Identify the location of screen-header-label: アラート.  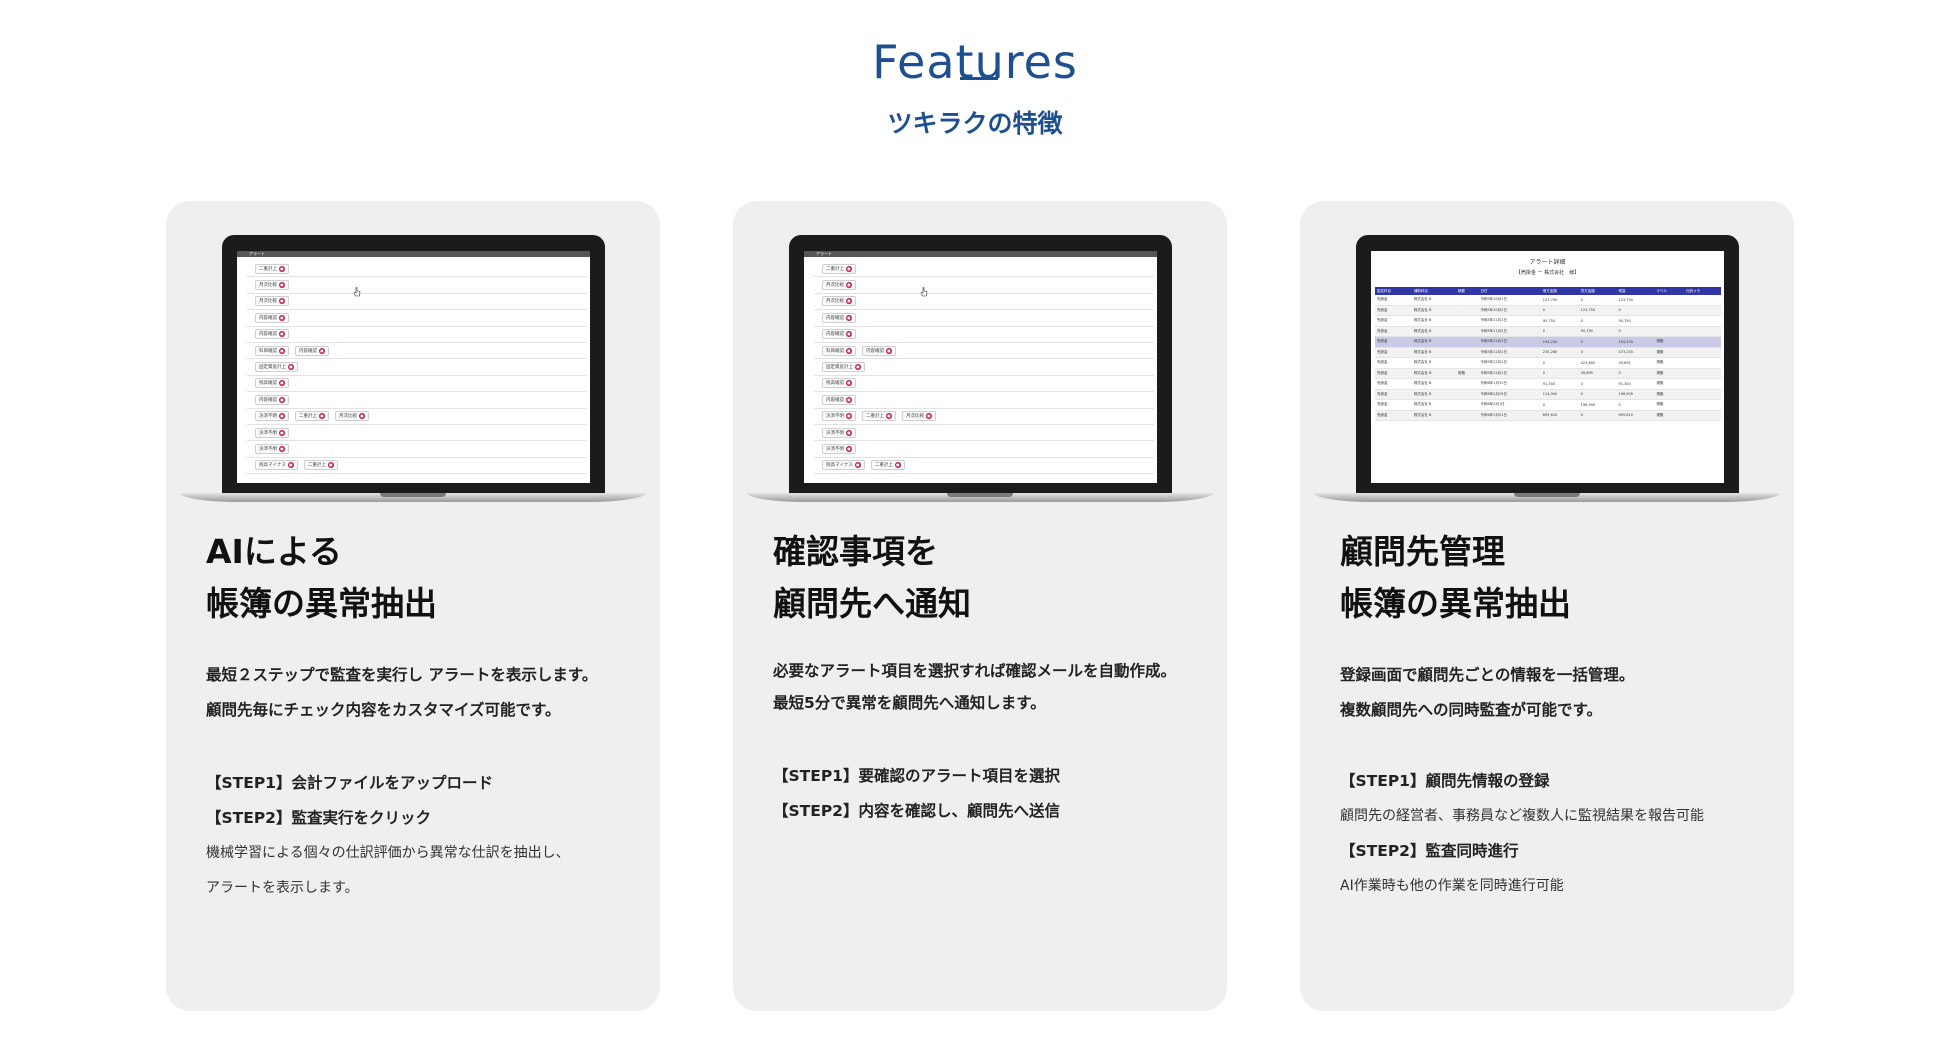
(257, 253).